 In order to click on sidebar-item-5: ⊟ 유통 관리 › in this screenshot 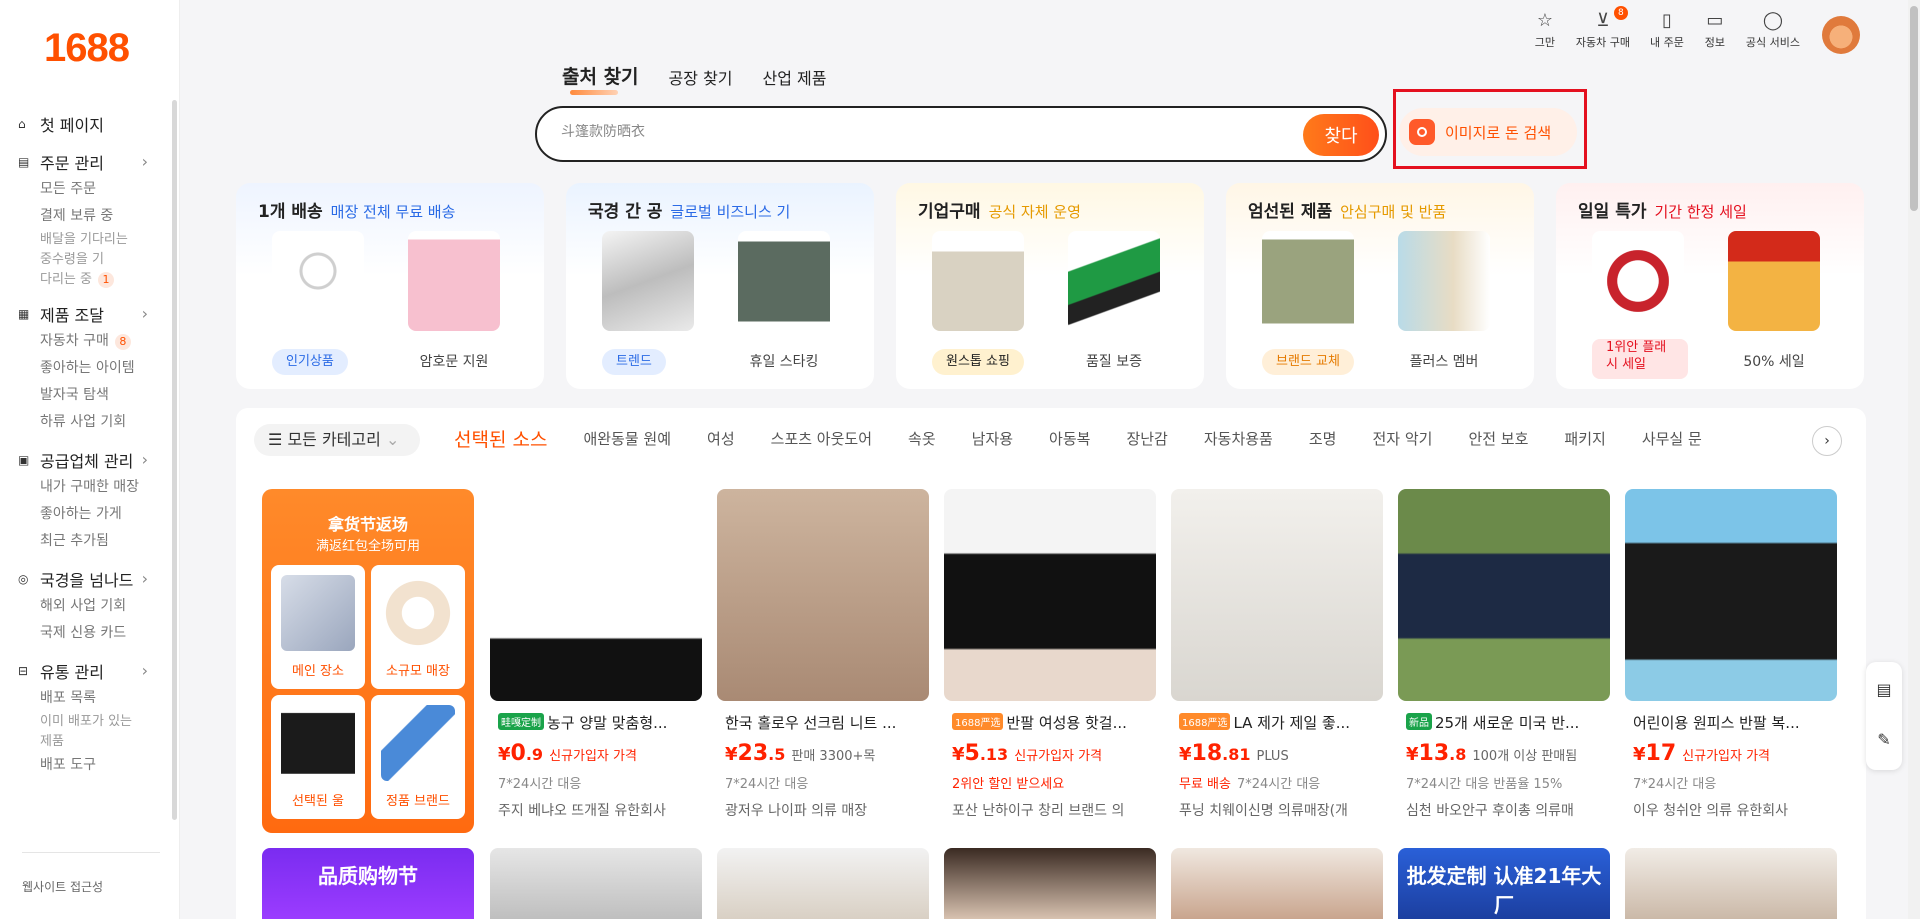, I will do `click(85, 671)`.